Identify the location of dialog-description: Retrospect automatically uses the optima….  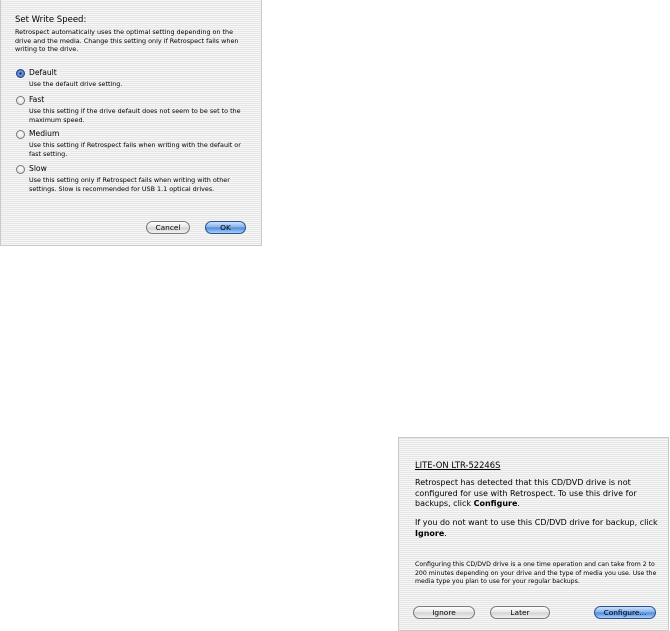
(127, 40).